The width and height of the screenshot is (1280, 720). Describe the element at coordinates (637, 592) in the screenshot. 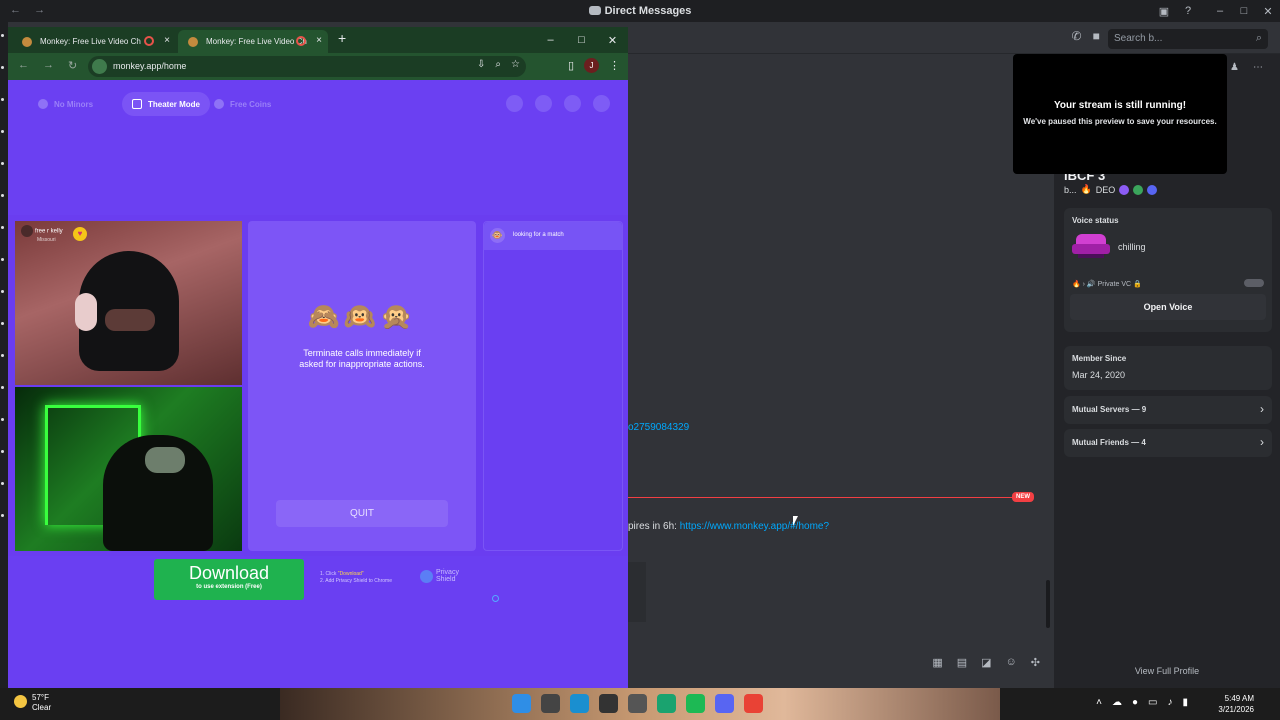

I see `message-embed` at that location.